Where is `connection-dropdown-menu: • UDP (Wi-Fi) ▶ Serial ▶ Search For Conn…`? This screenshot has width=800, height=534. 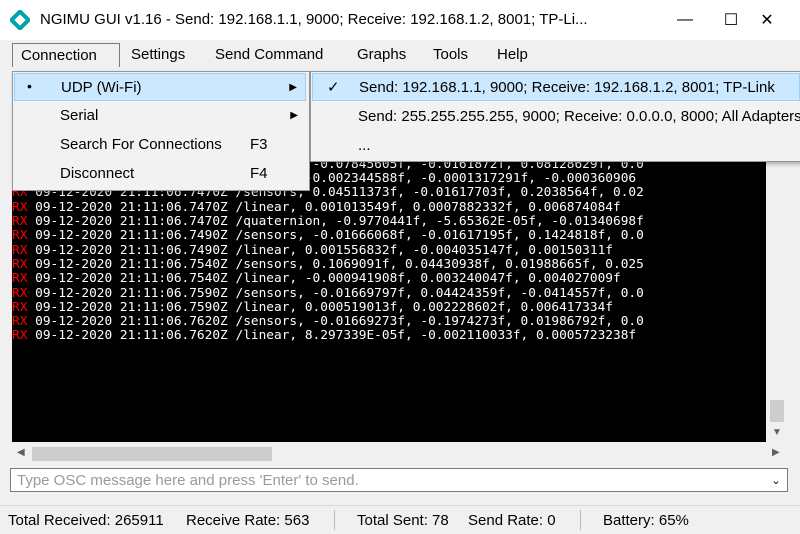
connection-dropdown-menu: • UDP (Wi-Fi) ▶ Serial ▶ Search For Conn… is located at coordinates (161, 131).